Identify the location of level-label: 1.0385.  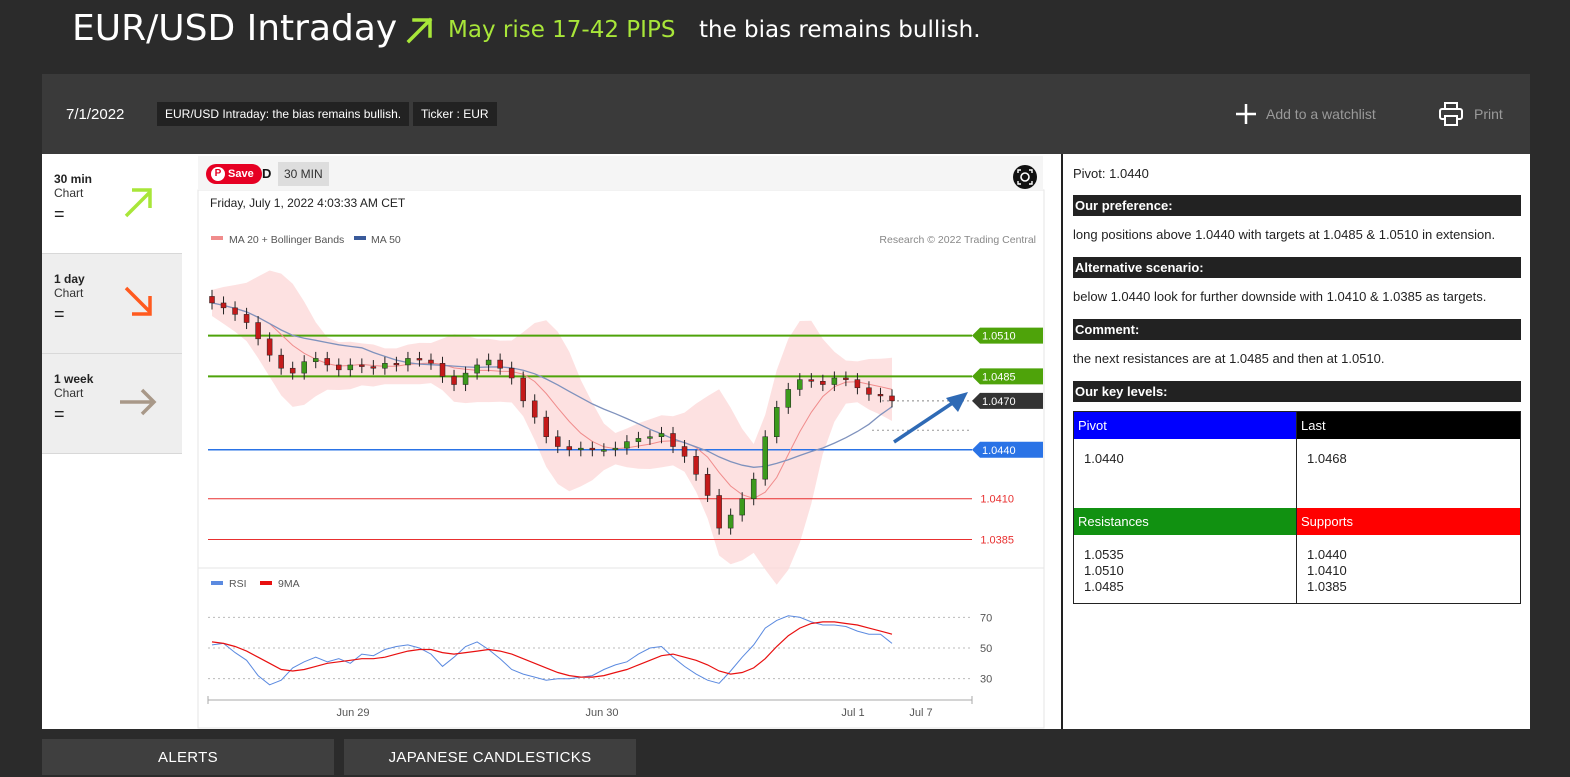
(997, 541).